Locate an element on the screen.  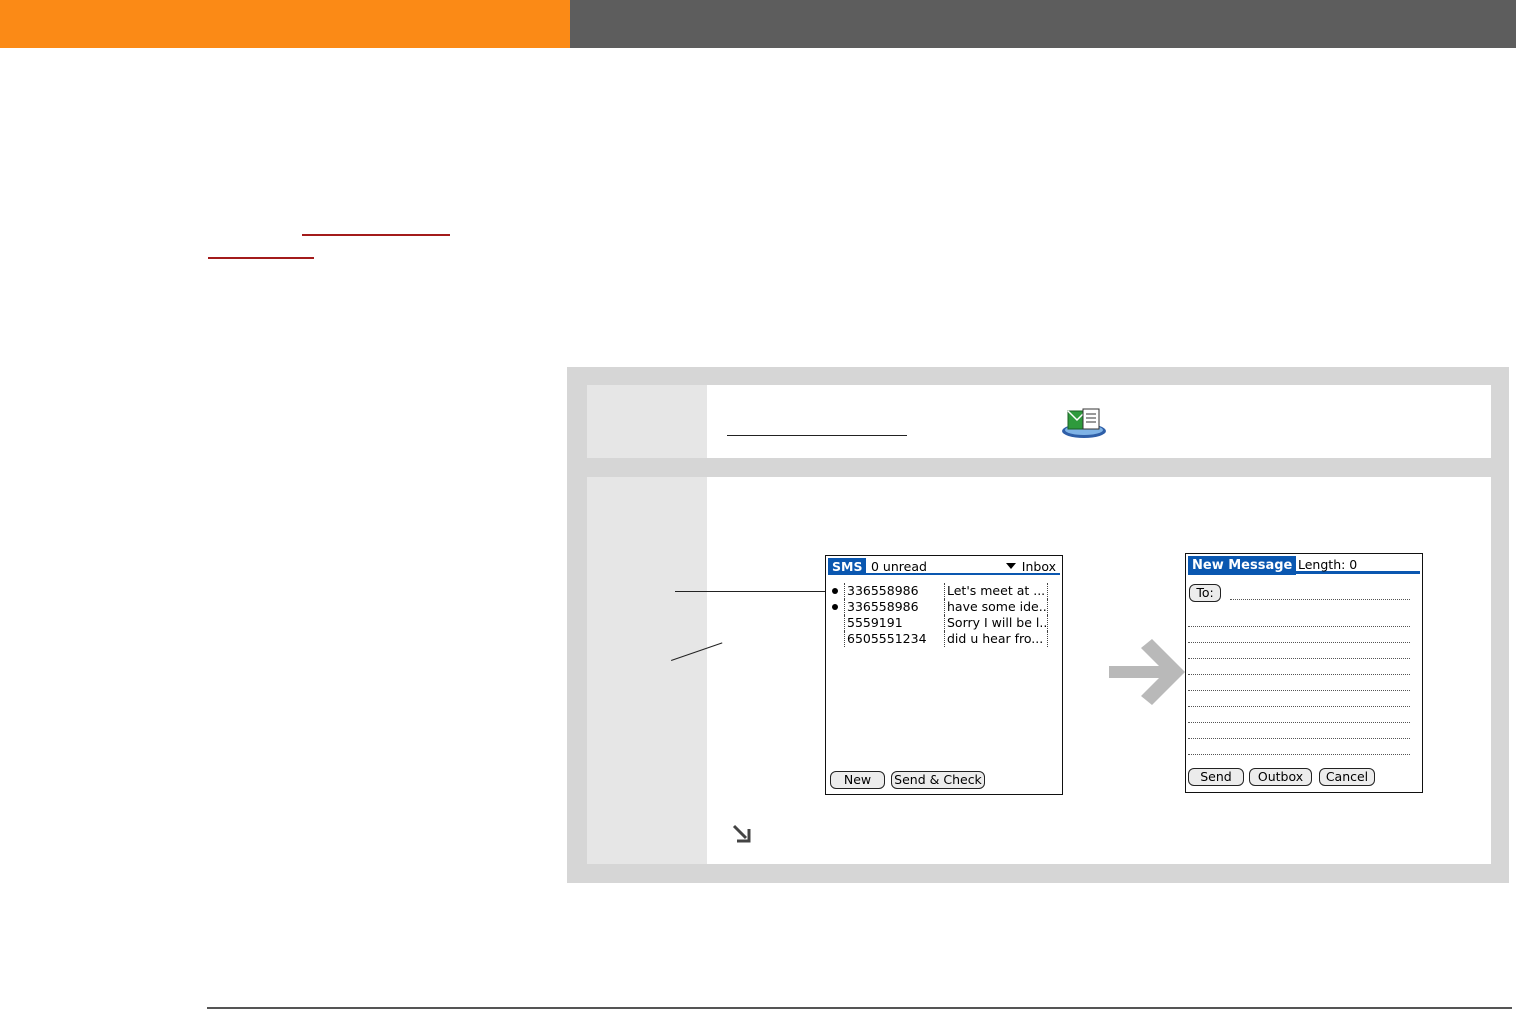
message-length: Length: 0 is located at coordinates (1328, 564).